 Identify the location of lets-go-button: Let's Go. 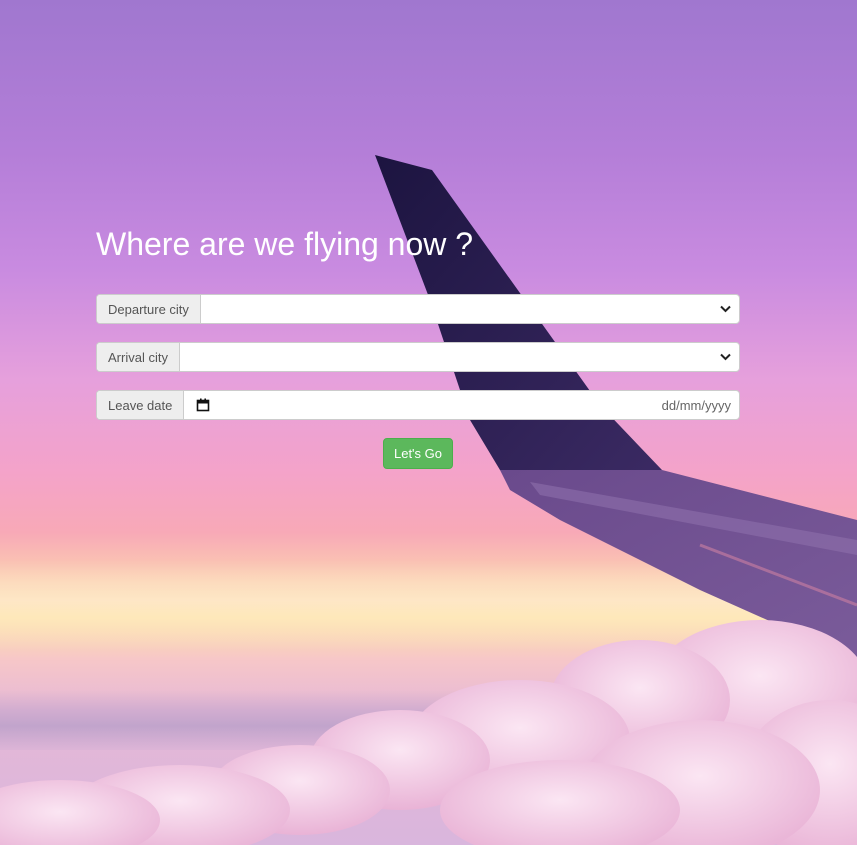
(418, 453).